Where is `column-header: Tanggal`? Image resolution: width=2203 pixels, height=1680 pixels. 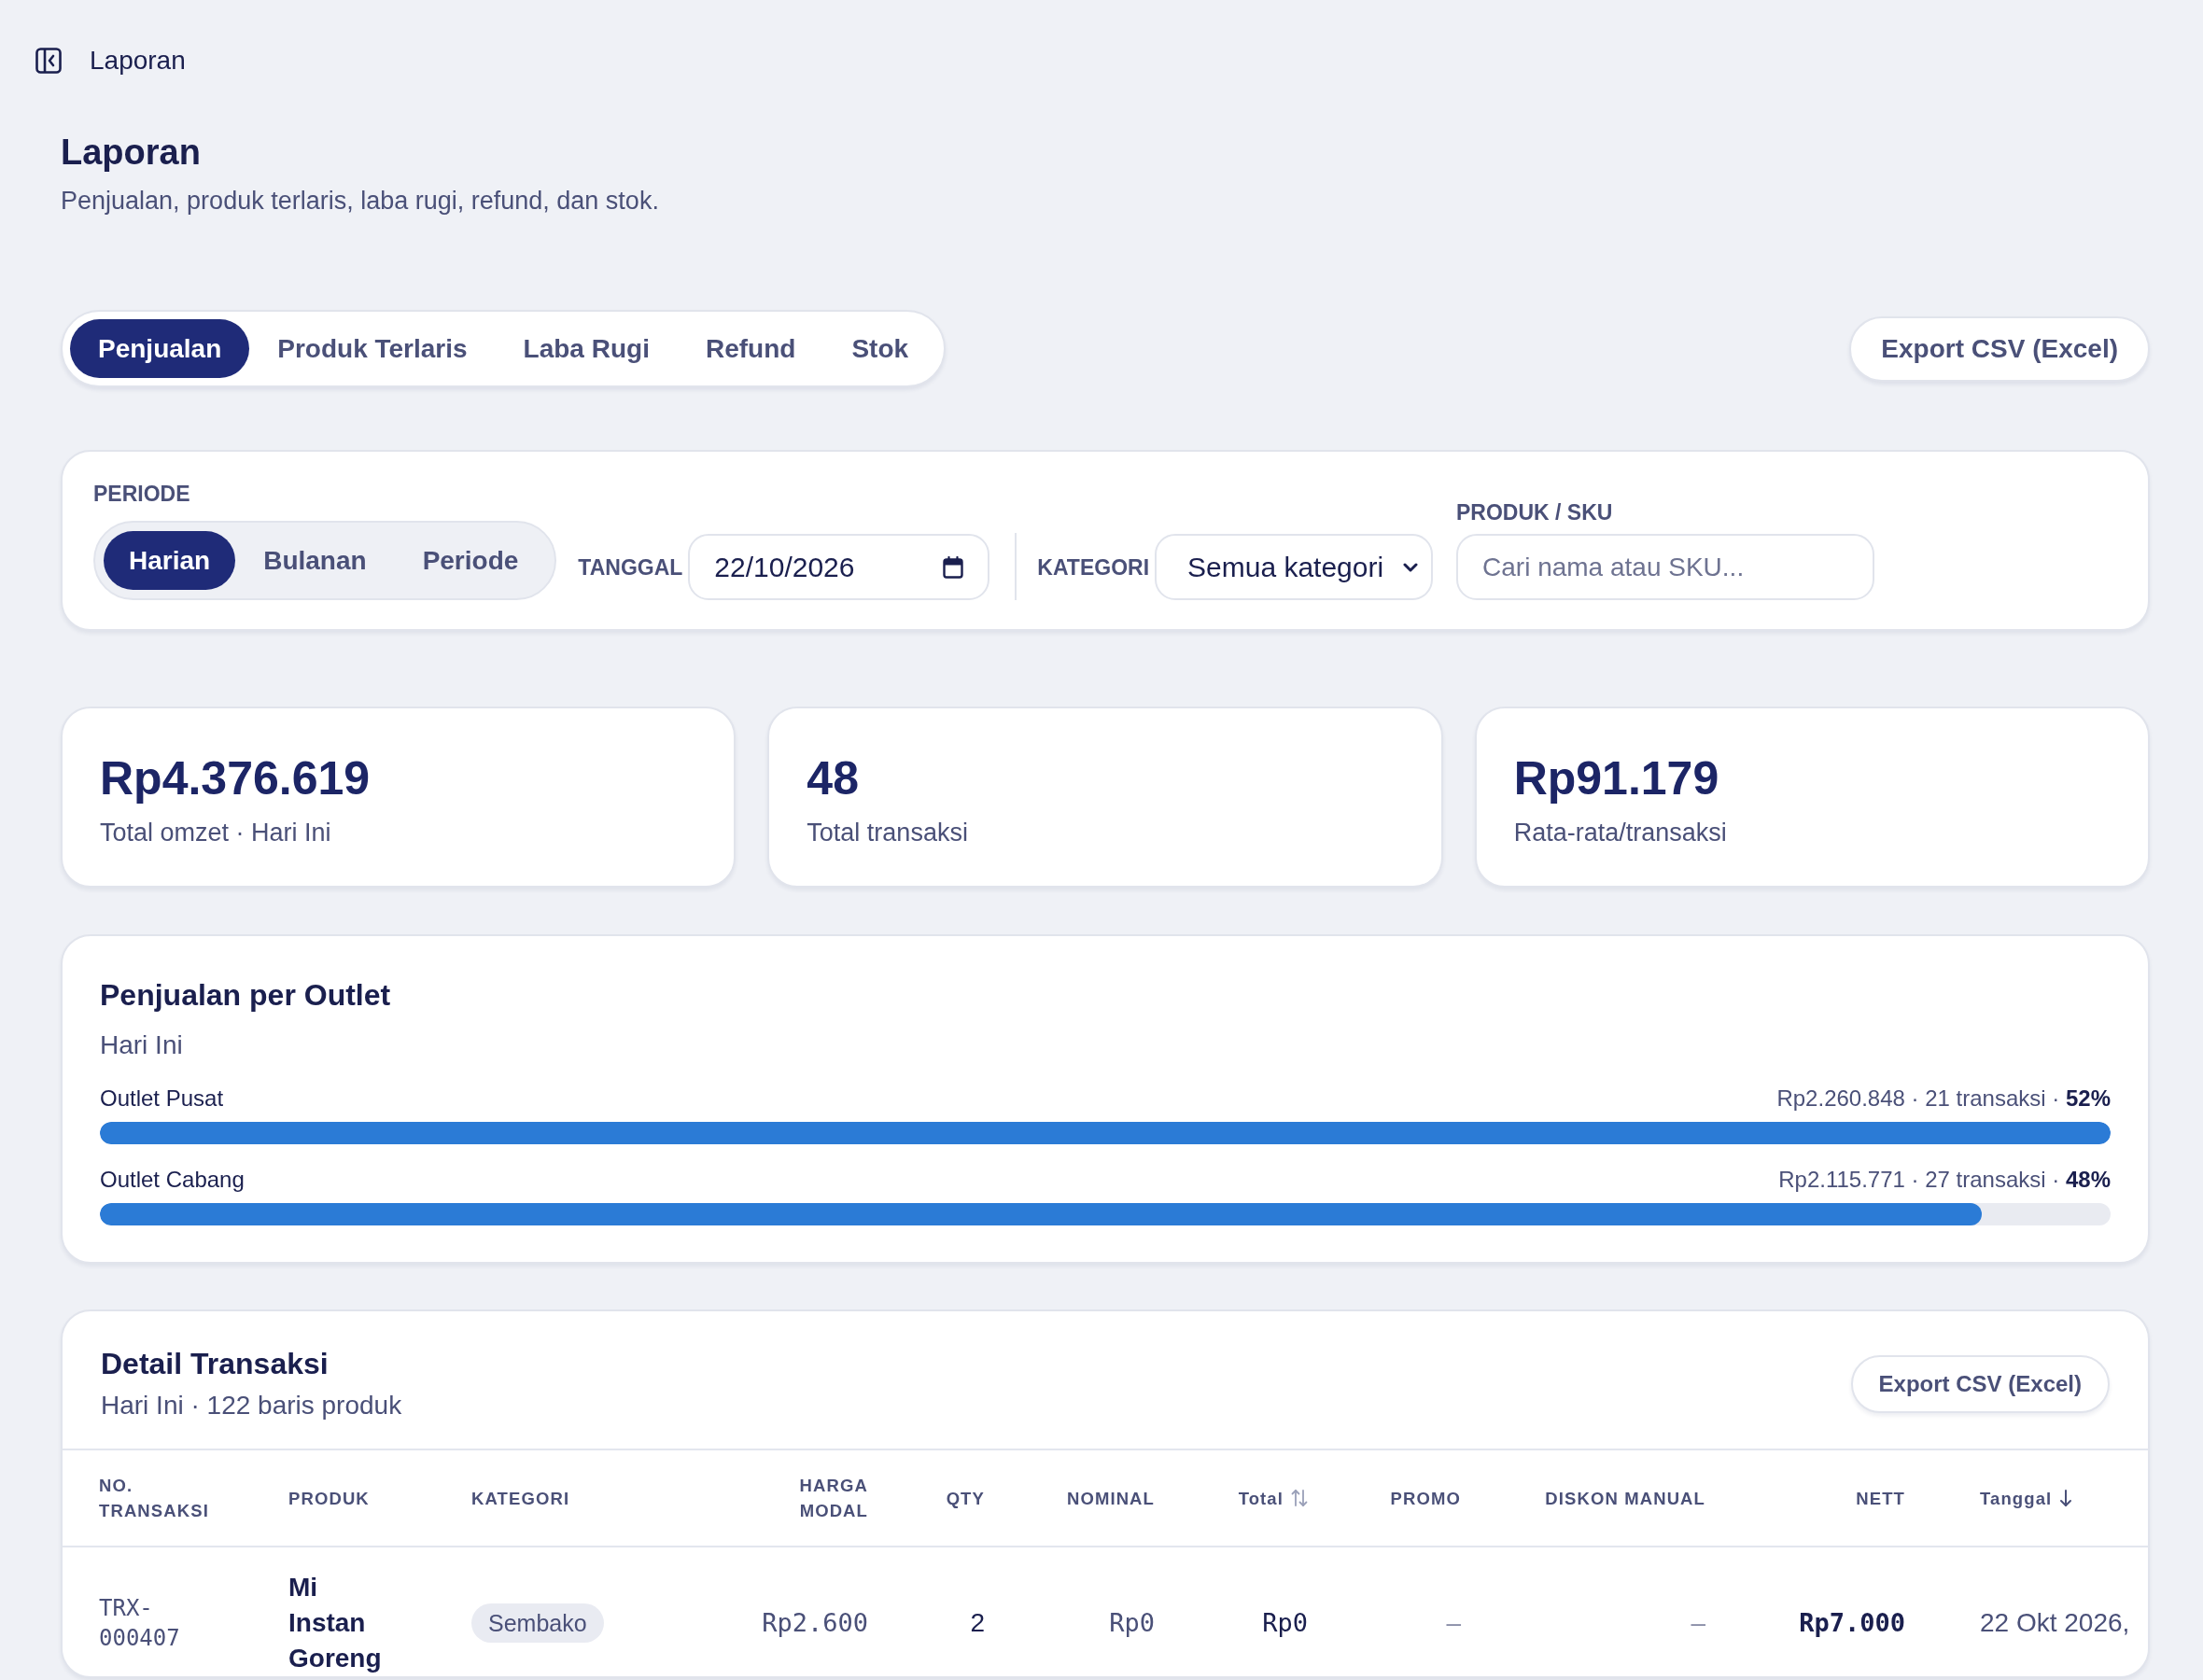 column-header: Tanggal is located at coordinates (2017, 1498).